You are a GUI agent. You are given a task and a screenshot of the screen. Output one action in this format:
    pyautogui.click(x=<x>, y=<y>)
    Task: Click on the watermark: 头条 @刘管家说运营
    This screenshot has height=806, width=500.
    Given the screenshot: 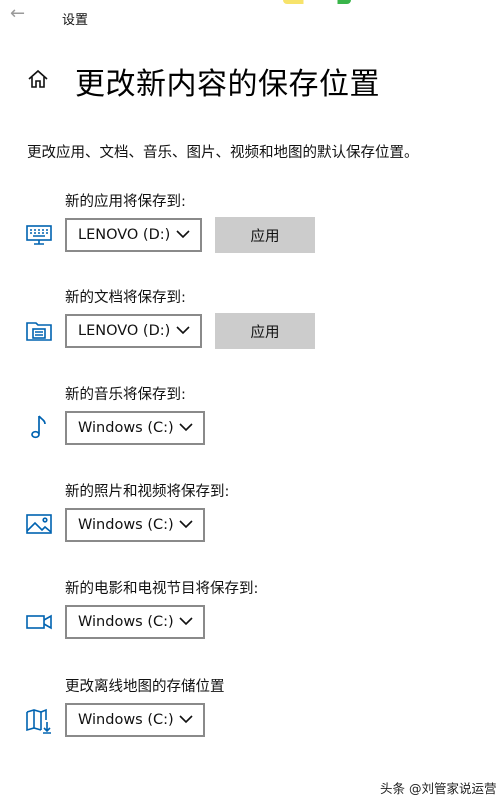 What is the action you would take?
    pyautogui.click(x=438, y=788)
    